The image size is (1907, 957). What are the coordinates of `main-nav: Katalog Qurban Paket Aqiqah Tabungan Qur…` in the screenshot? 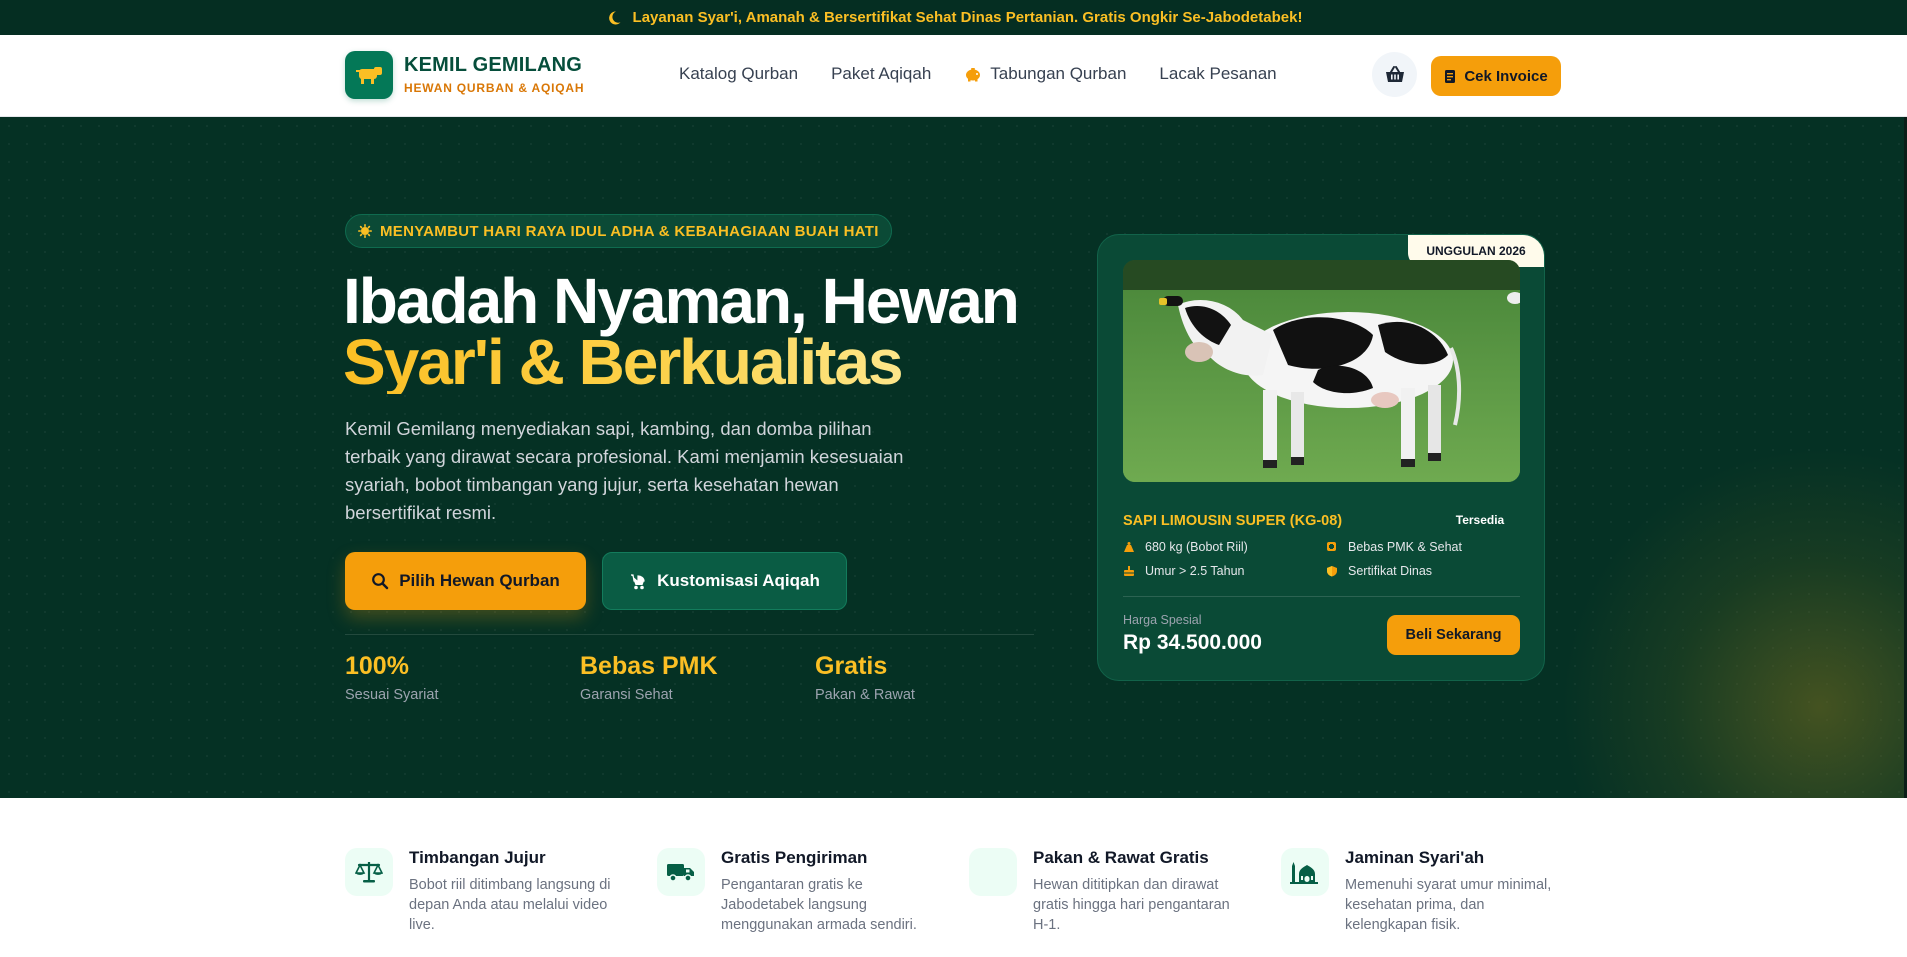 It's located at (978, 74).